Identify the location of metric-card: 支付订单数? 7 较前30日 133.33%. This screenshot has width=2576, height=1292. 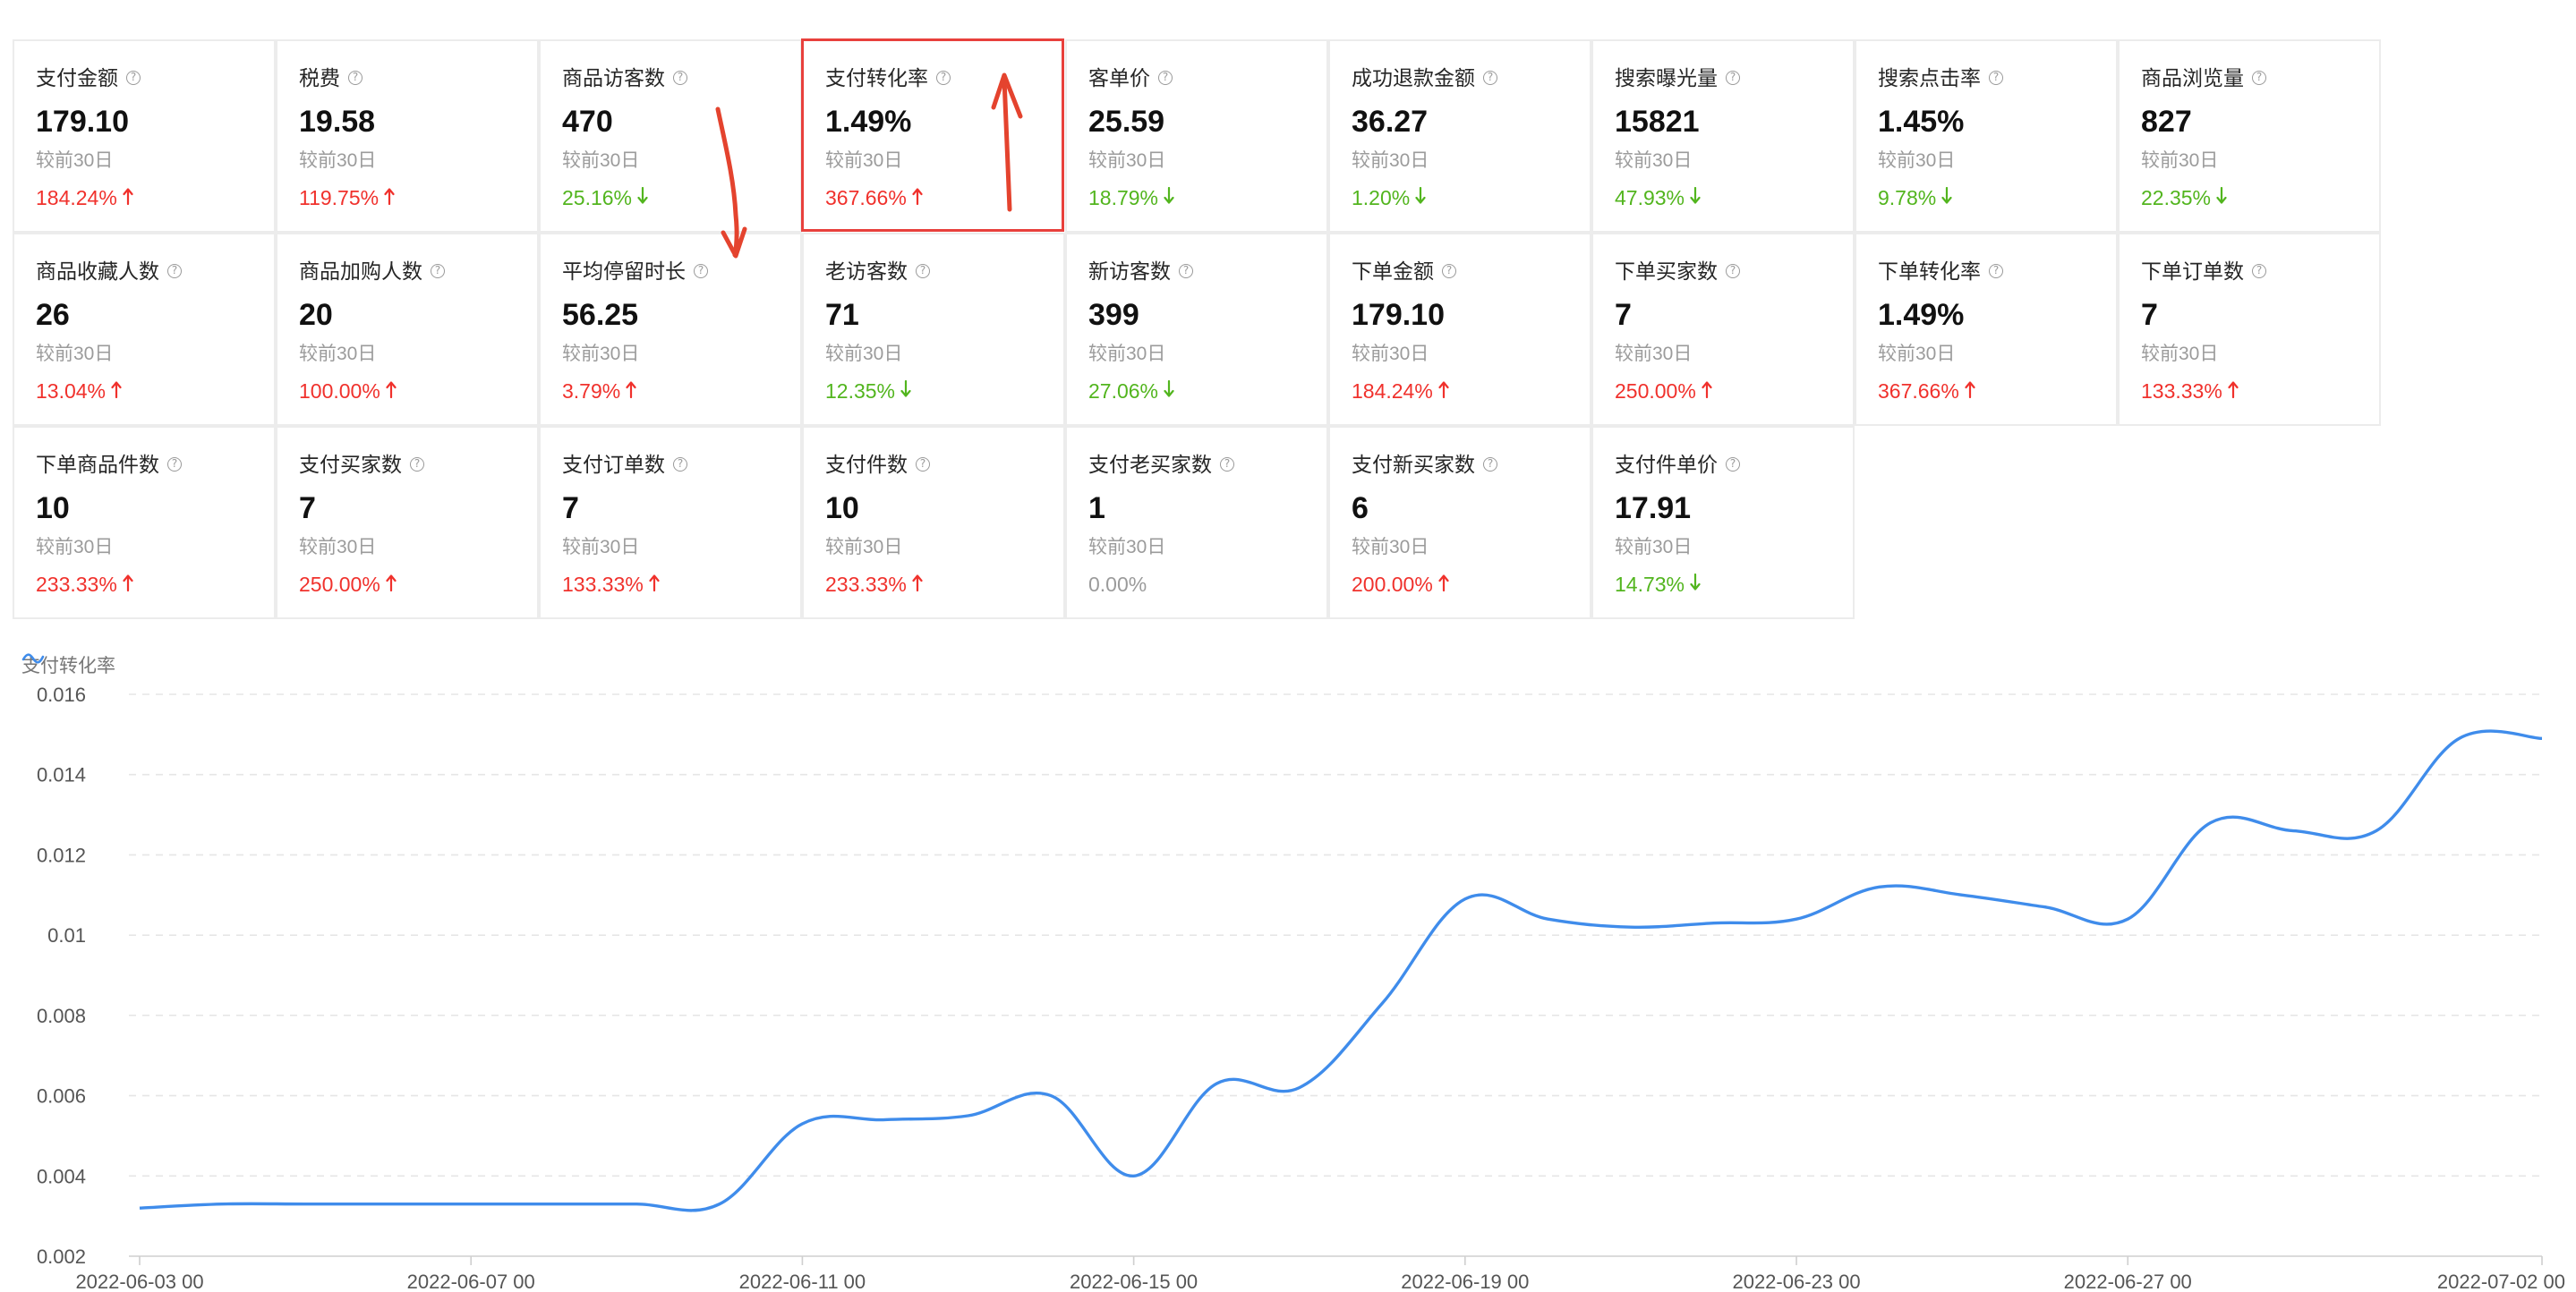
(670, 522).